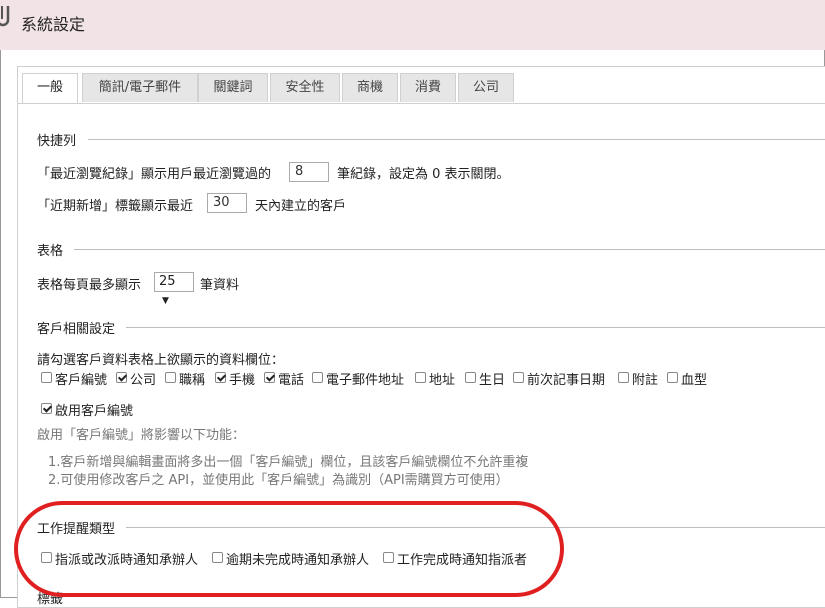  What do you see at coordinates (140, 87) in the screenshot?
I see `tab-sms-email: 簡訊/電子郵件` at bounding box center [140, 87].